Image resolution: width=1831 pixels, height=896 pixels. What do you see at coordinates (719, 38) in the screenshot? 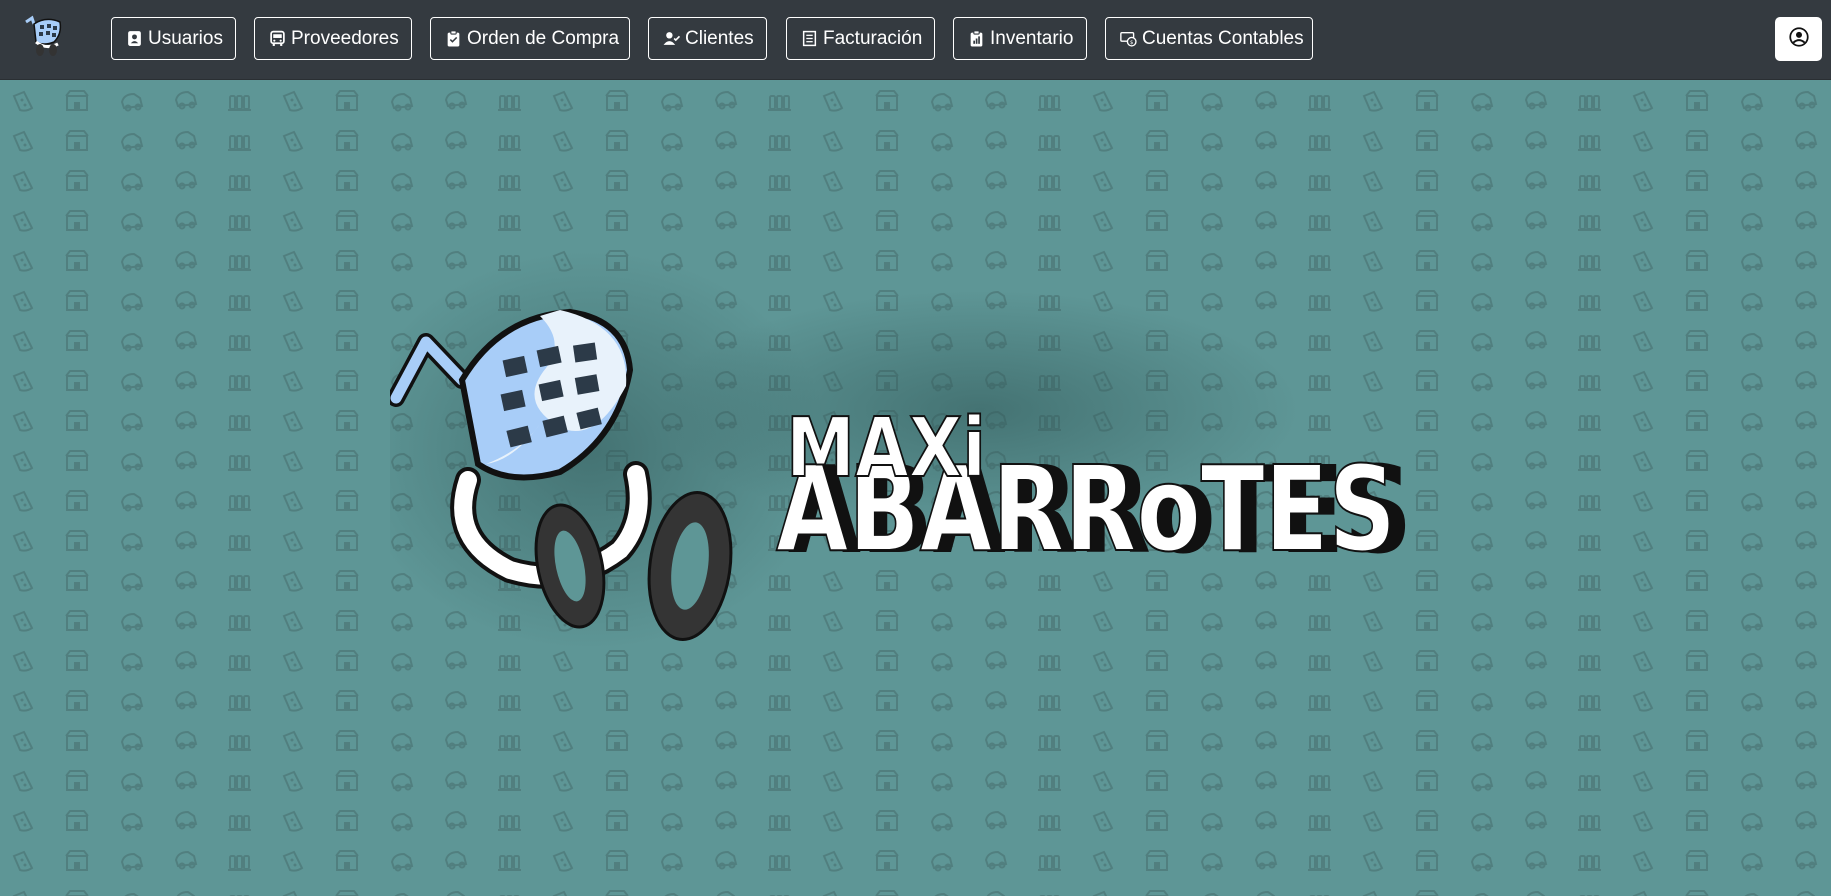
I see `nav-clientes-label: Clientes` at bounding box center [719, 38].